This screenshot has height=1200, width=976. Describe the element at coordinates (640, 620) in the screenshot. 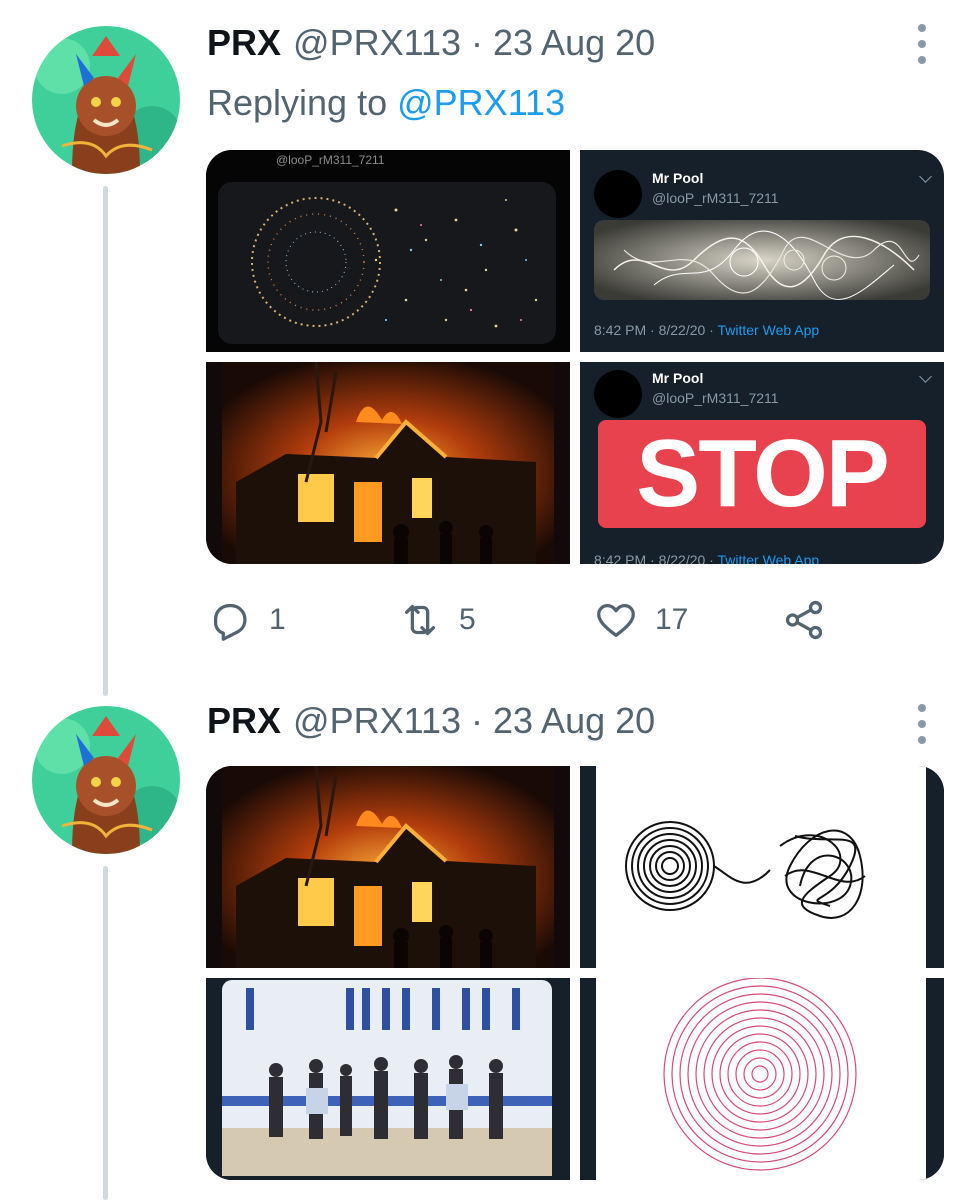

I see `like-button: 17` at that location.